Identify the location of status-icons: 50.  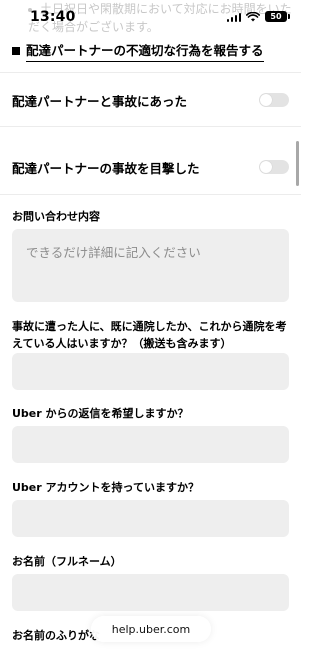
(258, 16).